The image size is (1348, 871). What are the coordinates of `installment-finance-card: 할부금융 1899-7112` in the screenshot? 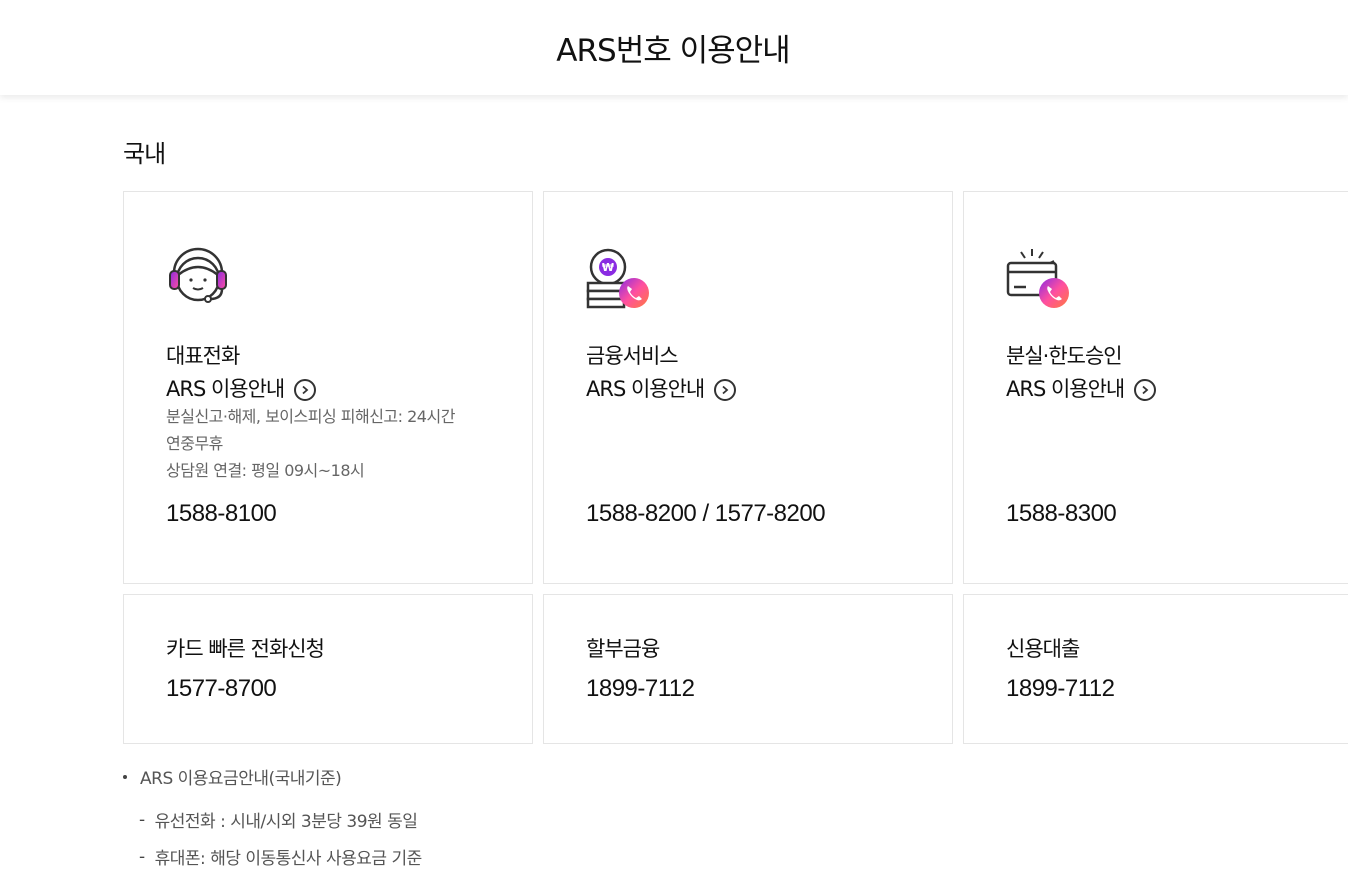 It's located at (748, 669).